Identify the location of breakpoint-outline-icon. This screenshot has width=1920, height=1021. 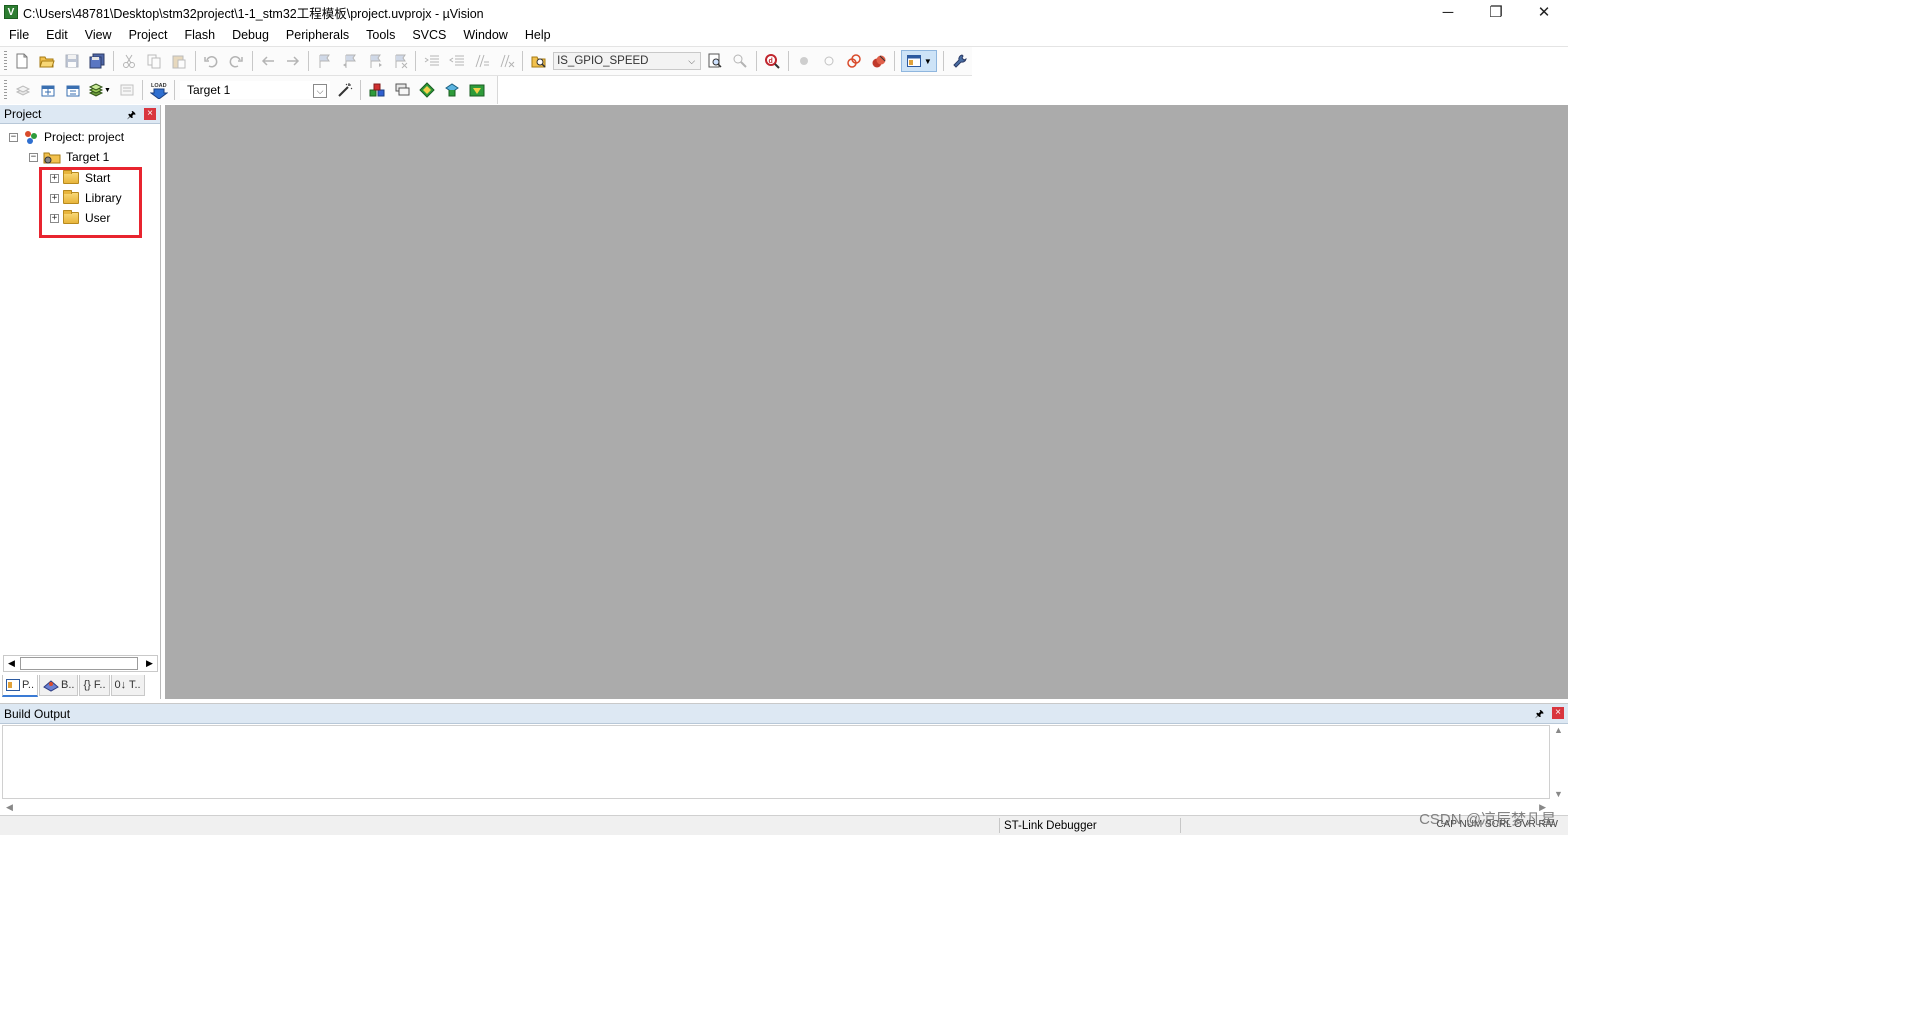
(829, 61).